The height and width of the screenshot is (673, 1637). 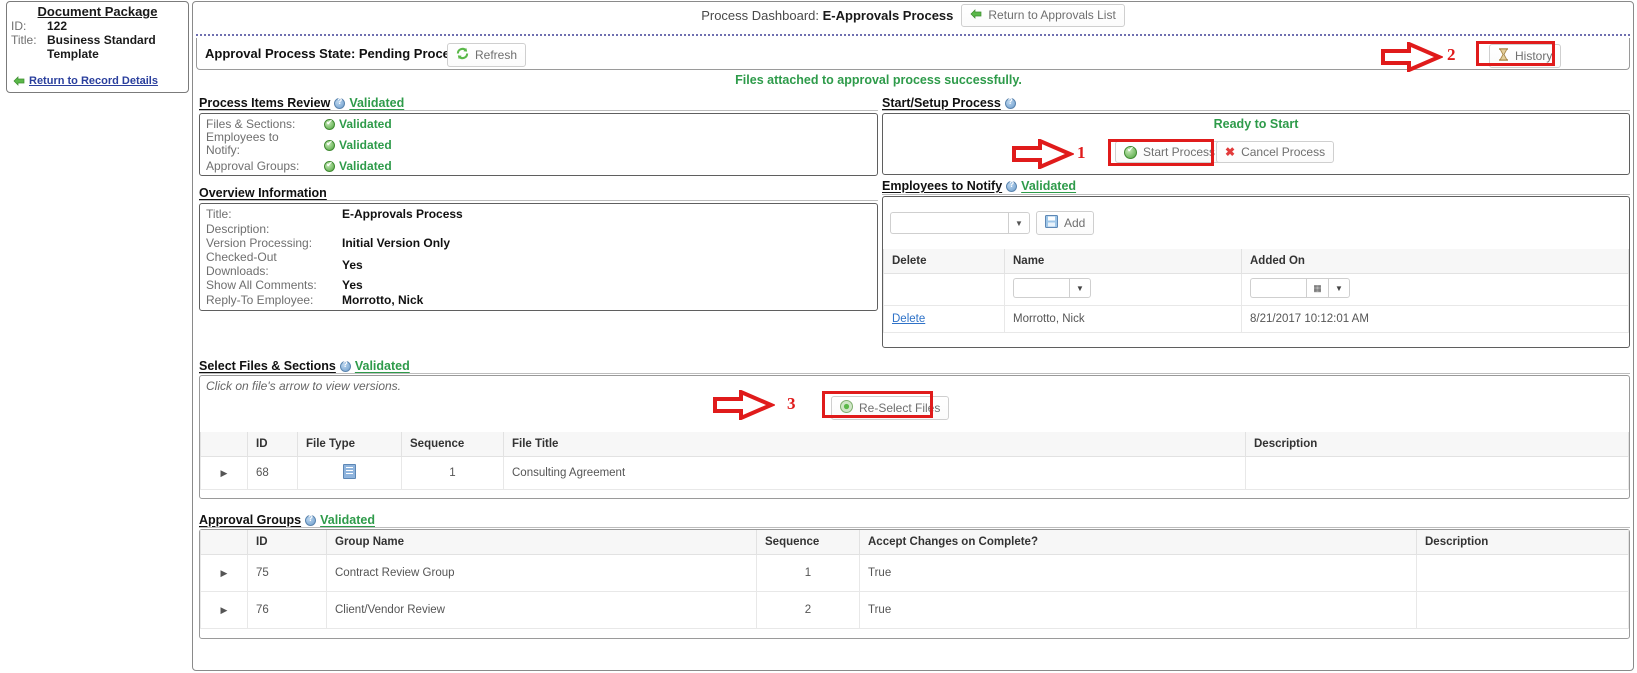 What do you see at coordinates (329, 123) in the screenshot?
I see `check-icon` at bounding box center [329, 123].